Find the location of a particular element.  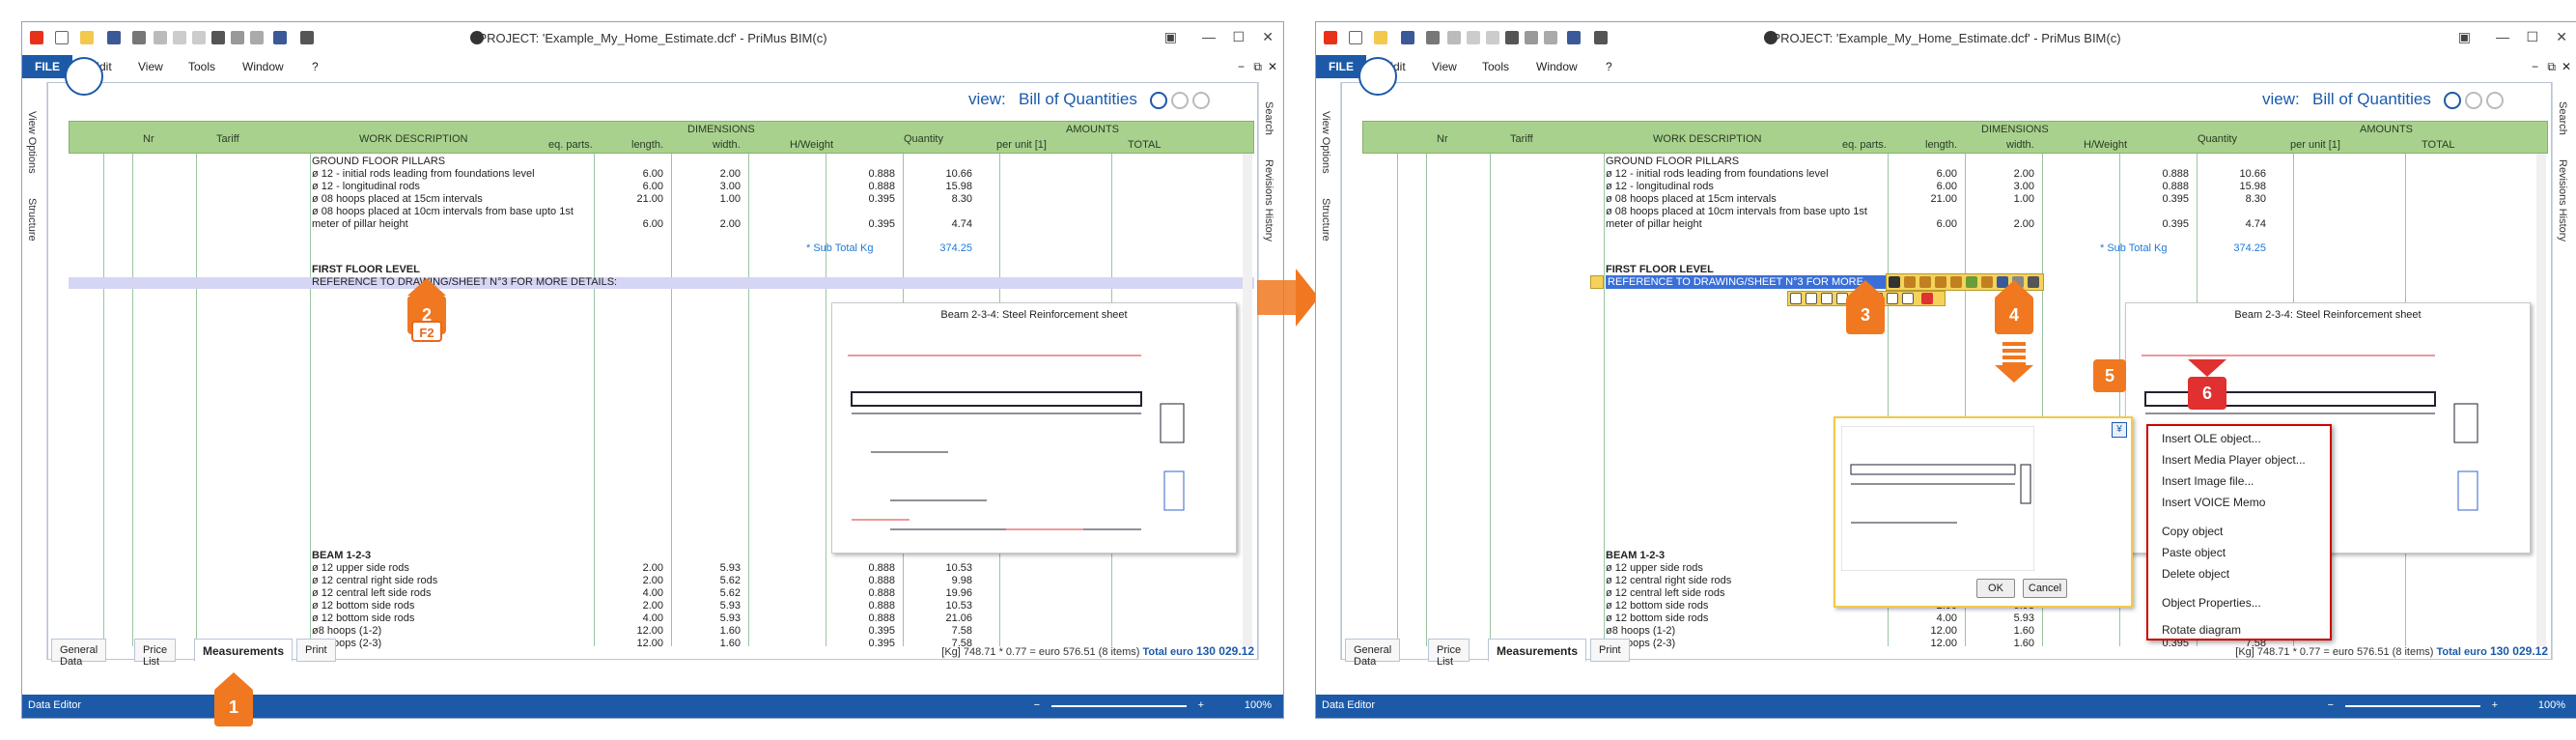

row-desc: ø 12 - longitudinal rods is located at coordinates (1660, 187).